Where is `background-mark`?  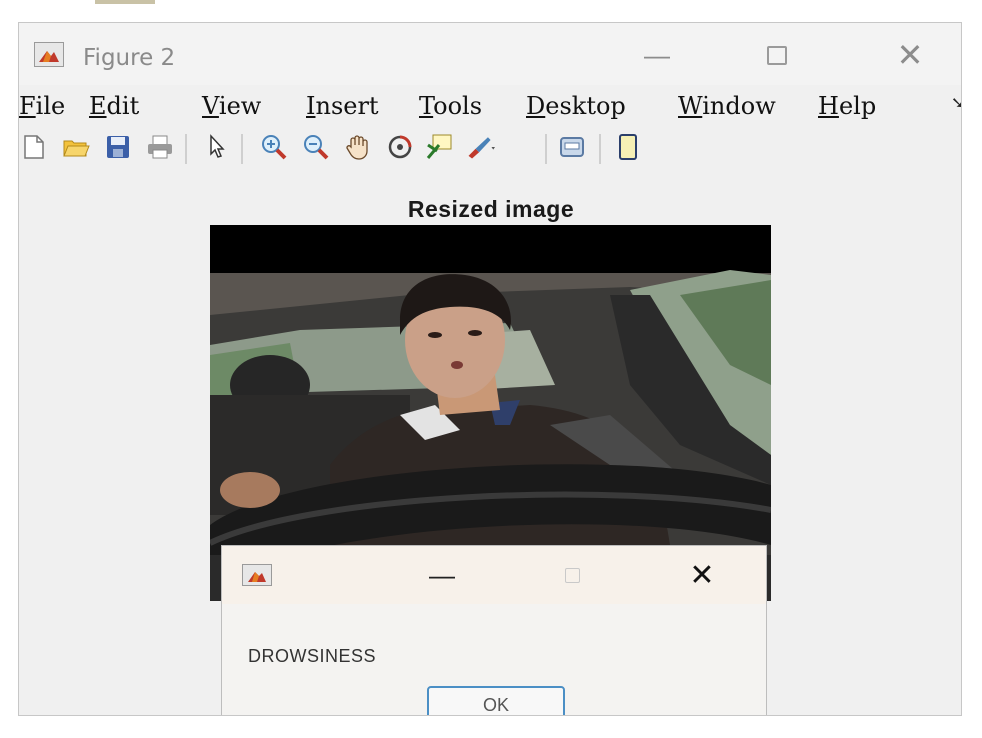
background-mark is located at coordinates (125, 2).